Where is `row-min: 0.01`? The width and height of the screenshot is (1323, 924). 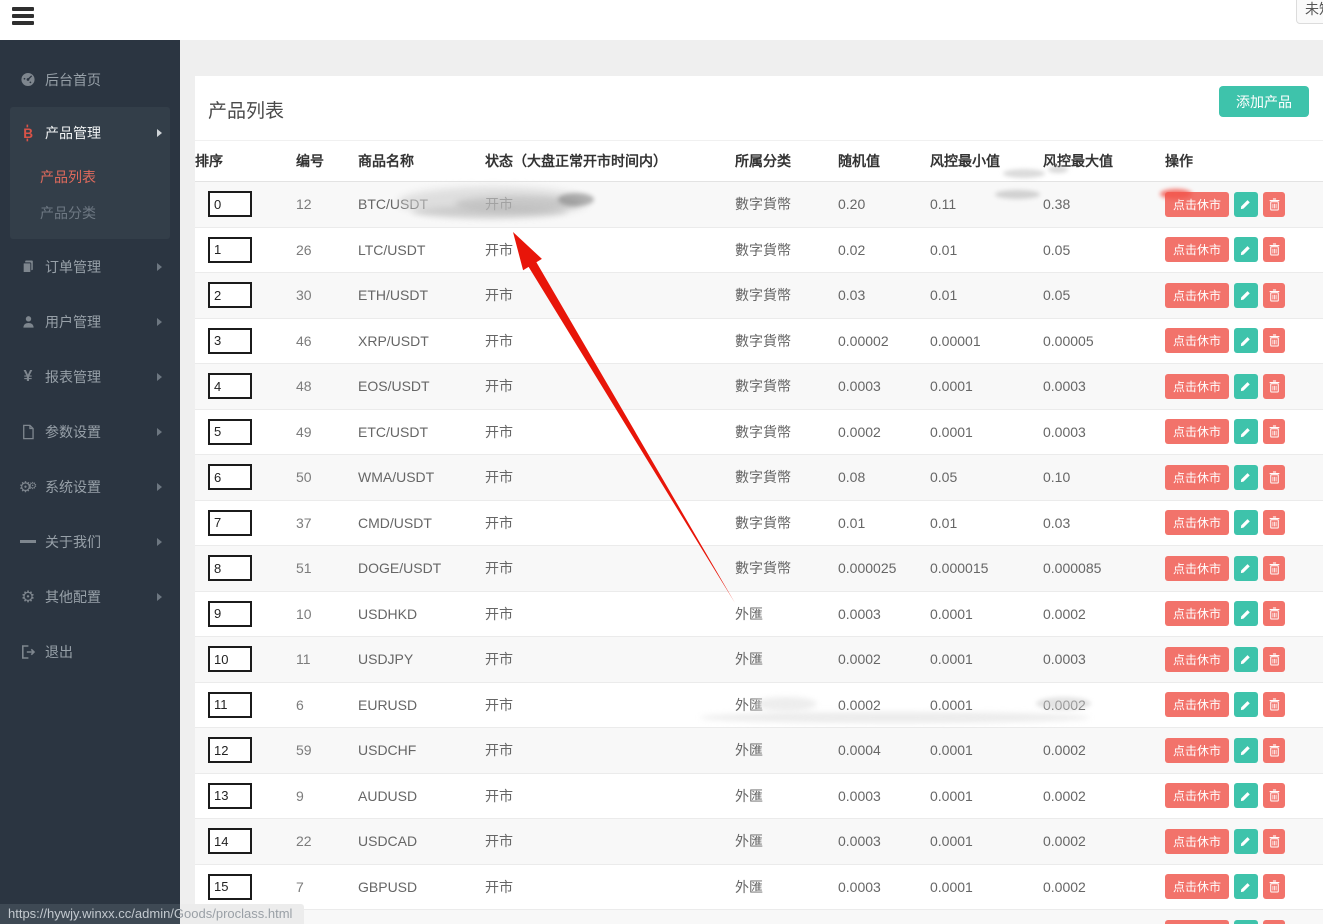
row-min: 0.01 is located at coordinates (986, 523).